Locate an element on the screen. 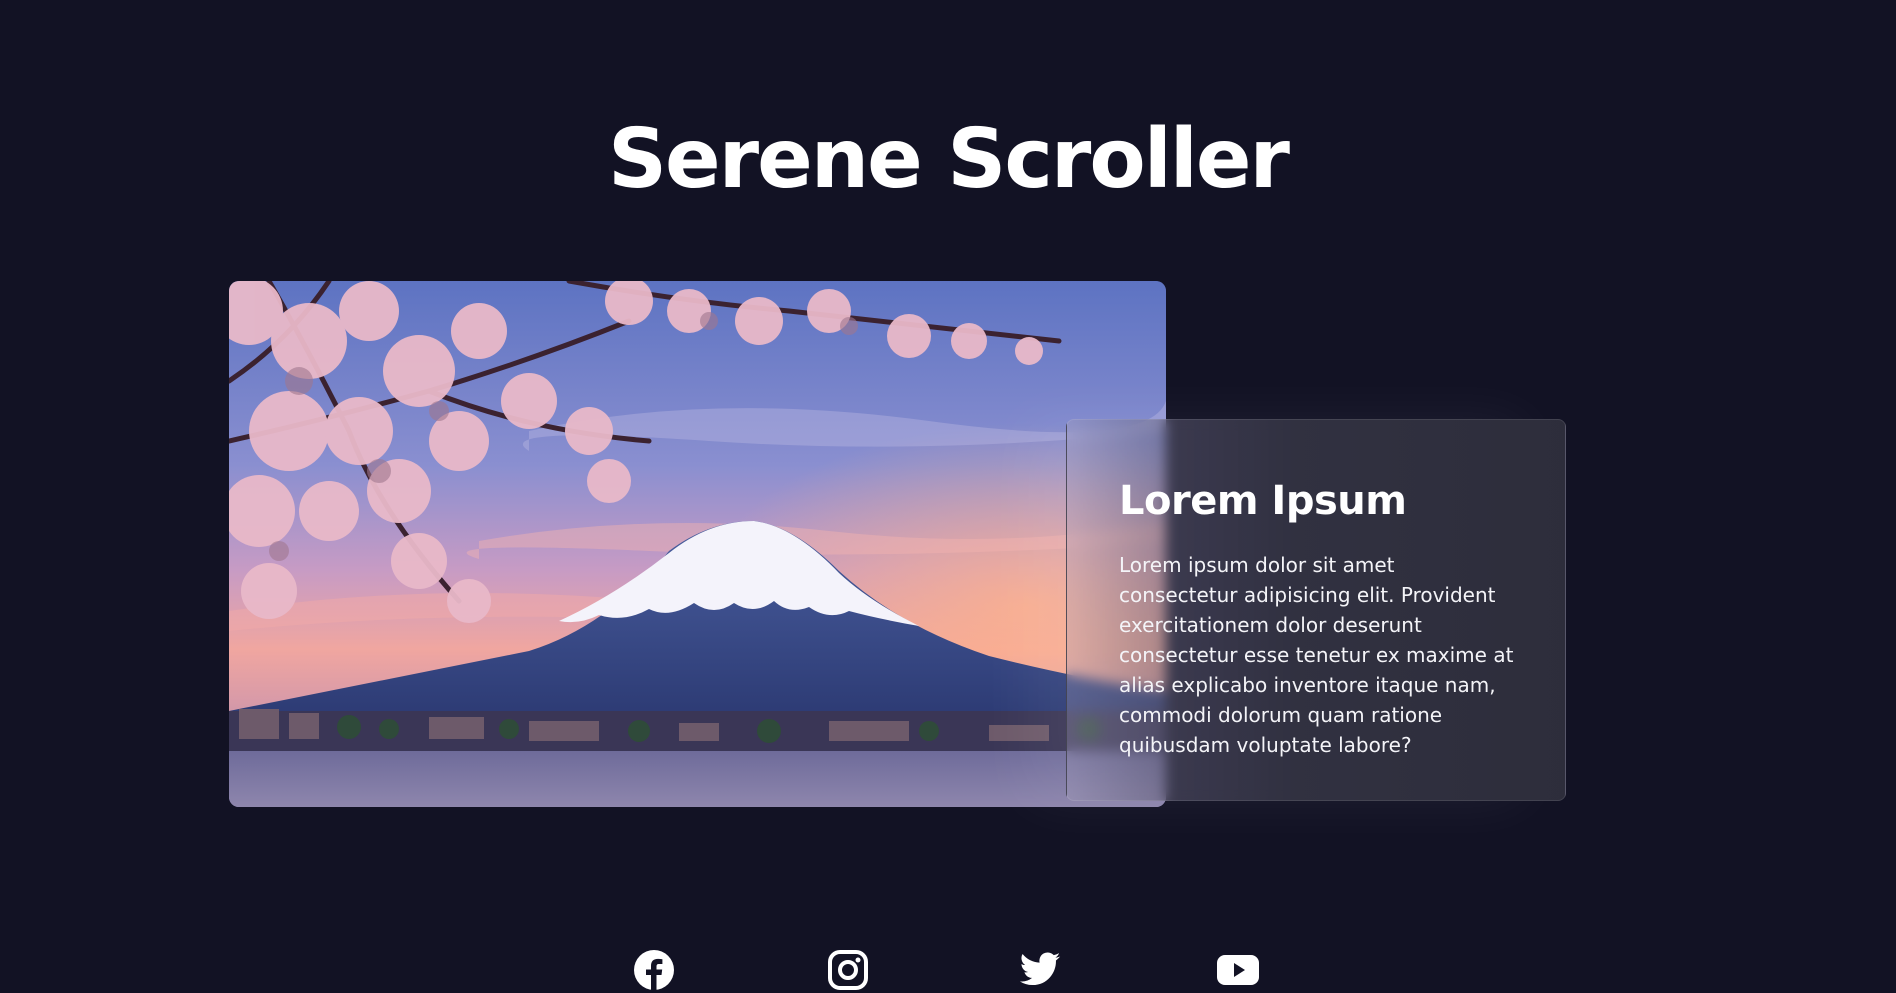  instagram-link is located at coordinates (848, 970).